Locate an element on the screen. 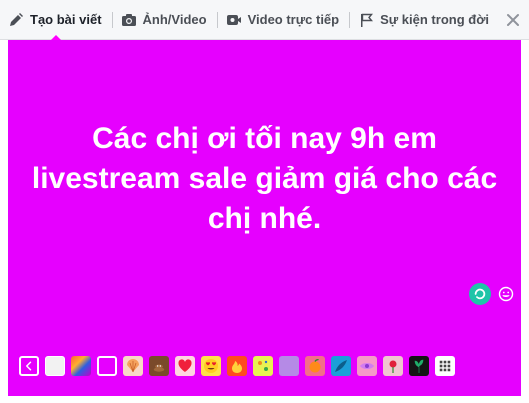 This screenshot has height=403, width=529. bg-swatch-gradient-pattern is located at coordinates (81, 366).